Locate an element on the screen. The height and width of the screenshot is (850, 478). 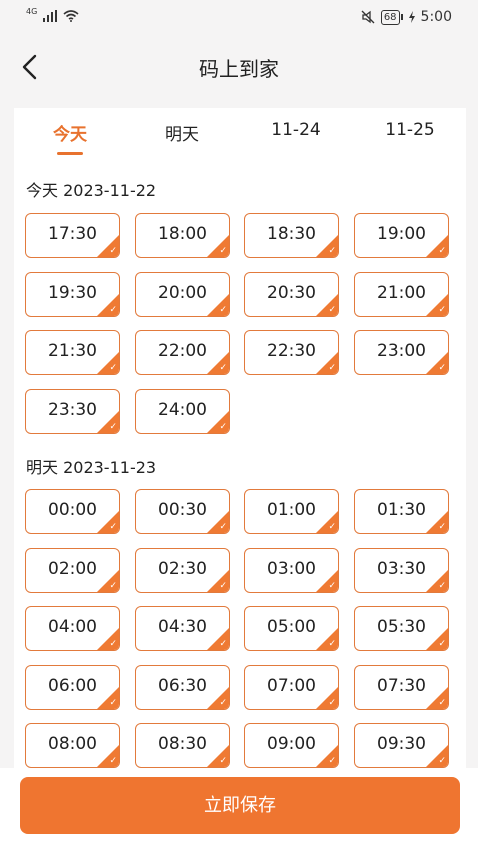
time-slot: 05:30 ✓ is located at coordinates (401, 628).